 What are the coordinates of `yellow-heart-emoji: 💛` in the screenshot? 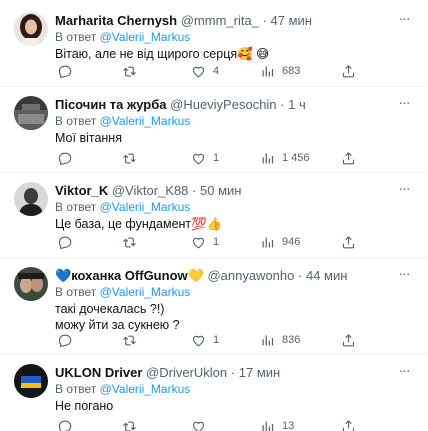 It's located at (195, 275).